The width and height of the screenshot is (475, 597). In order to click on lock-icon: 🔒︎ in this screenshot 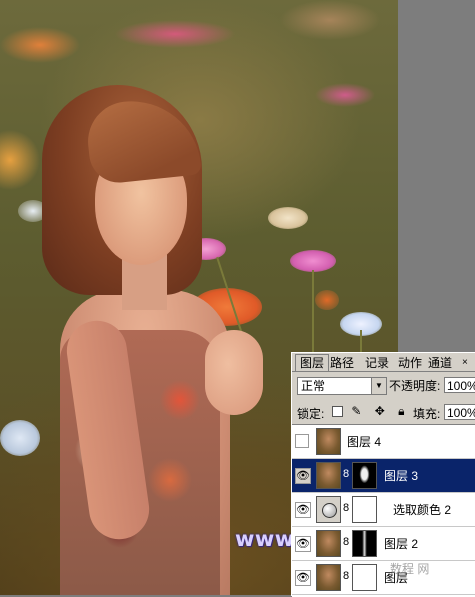, I will do `click(403, 411)`.